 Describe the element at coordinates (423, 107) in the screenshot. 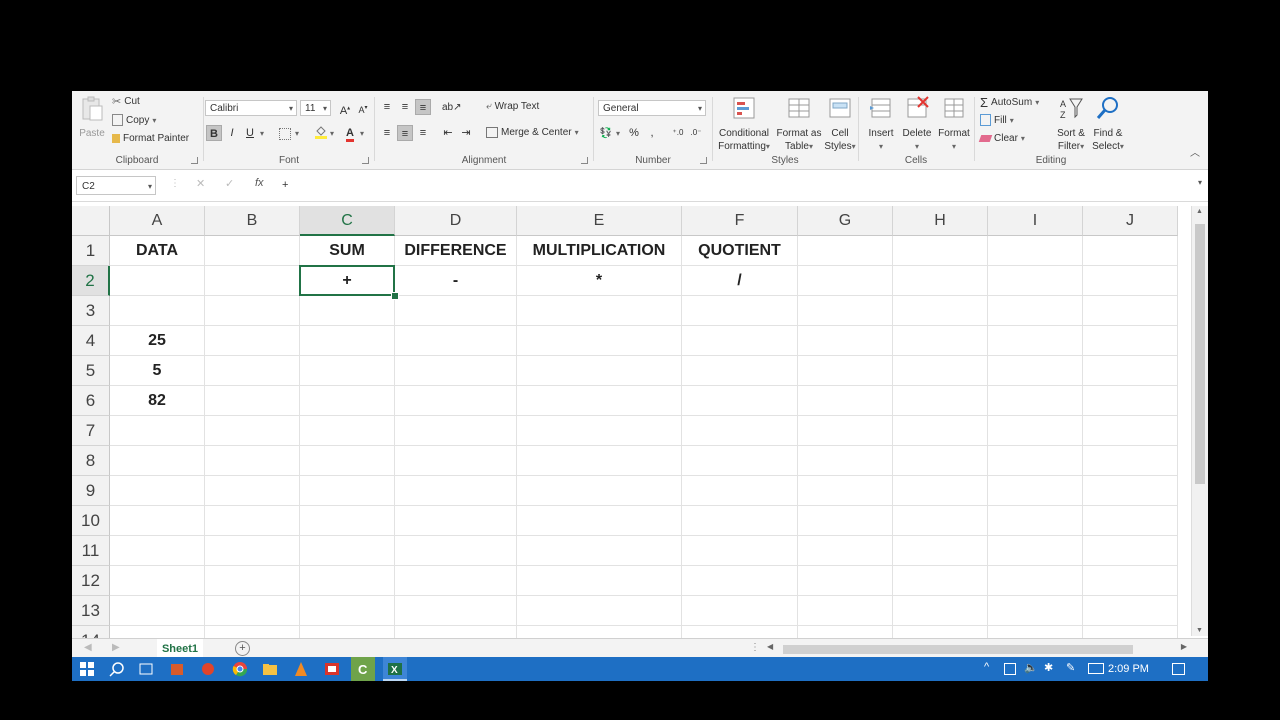

I see `bottom-align-button: ≡` at that location.